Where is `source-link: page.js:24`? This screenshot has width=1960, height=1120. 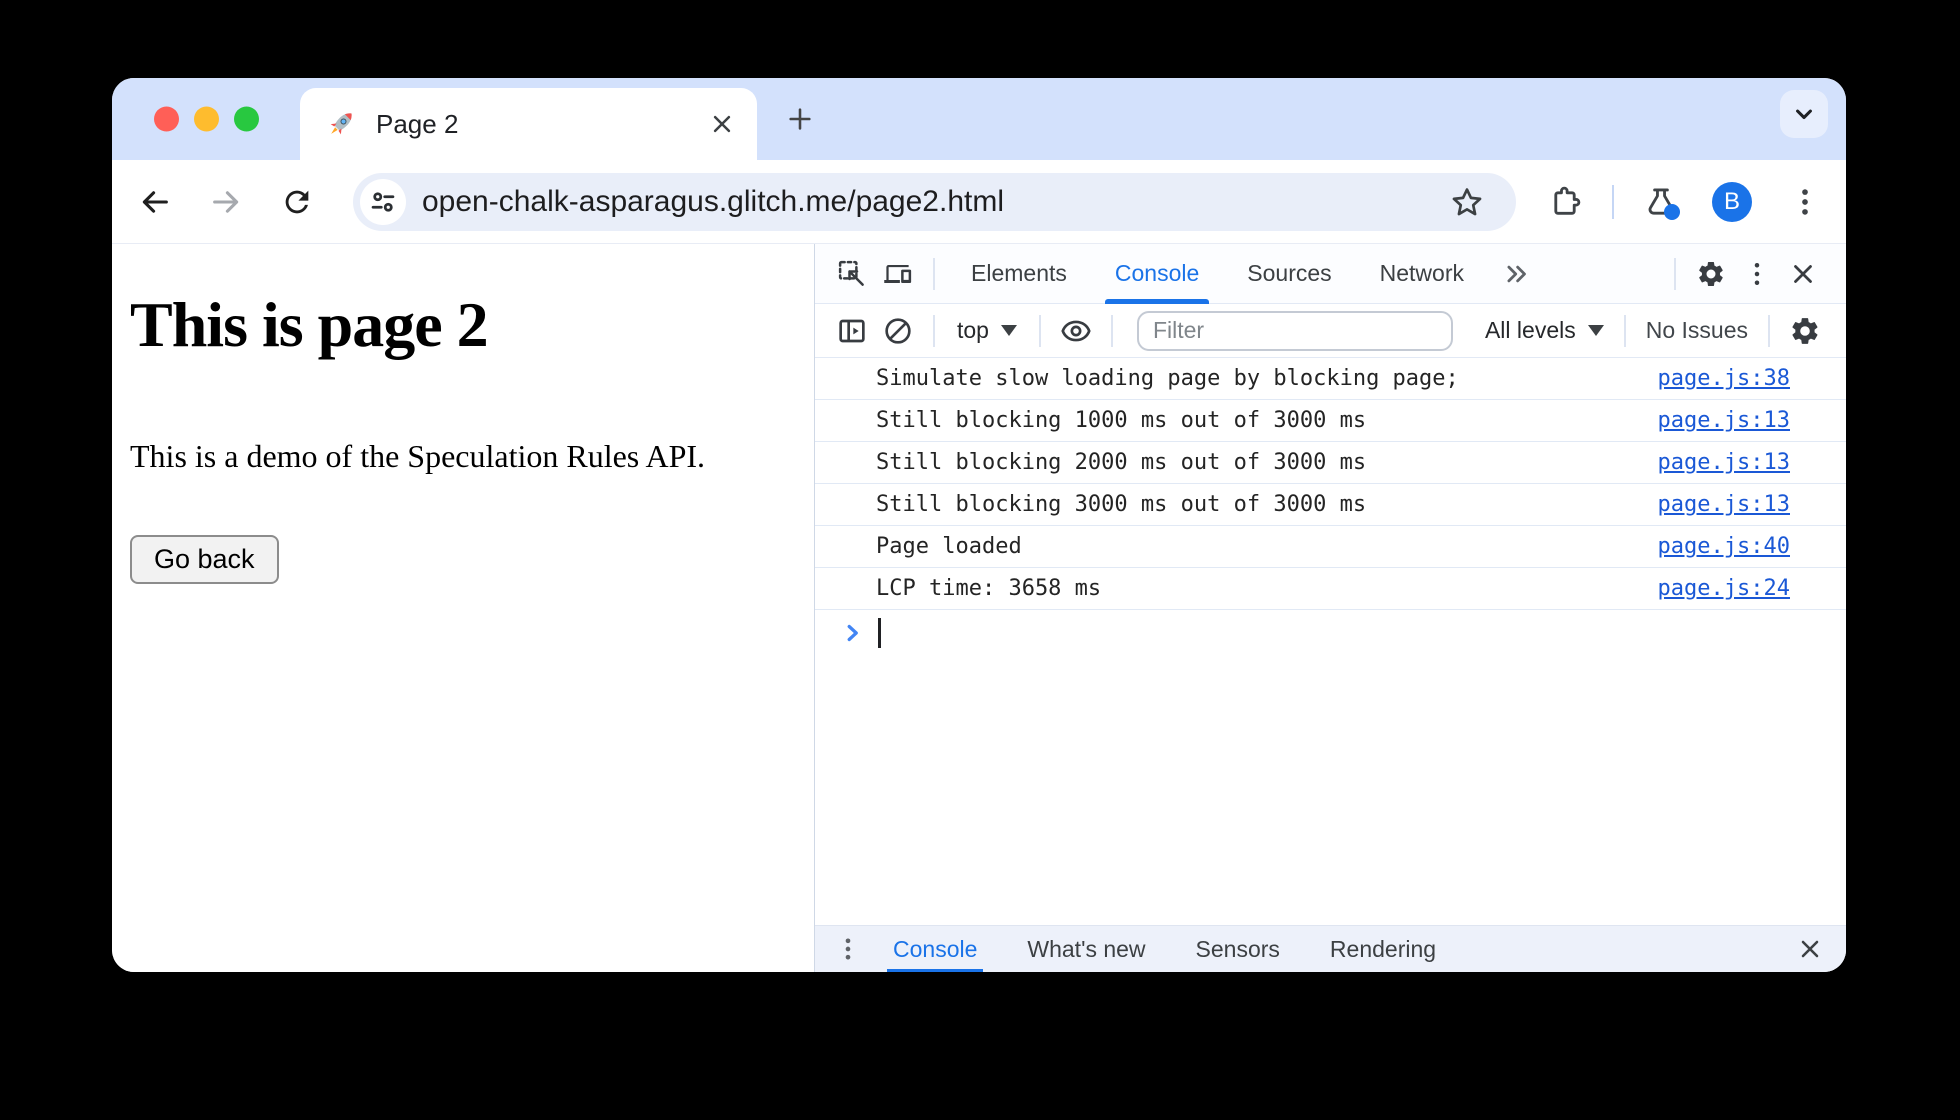 source-link: page.js:24 is located at coordinates (1724, 588).